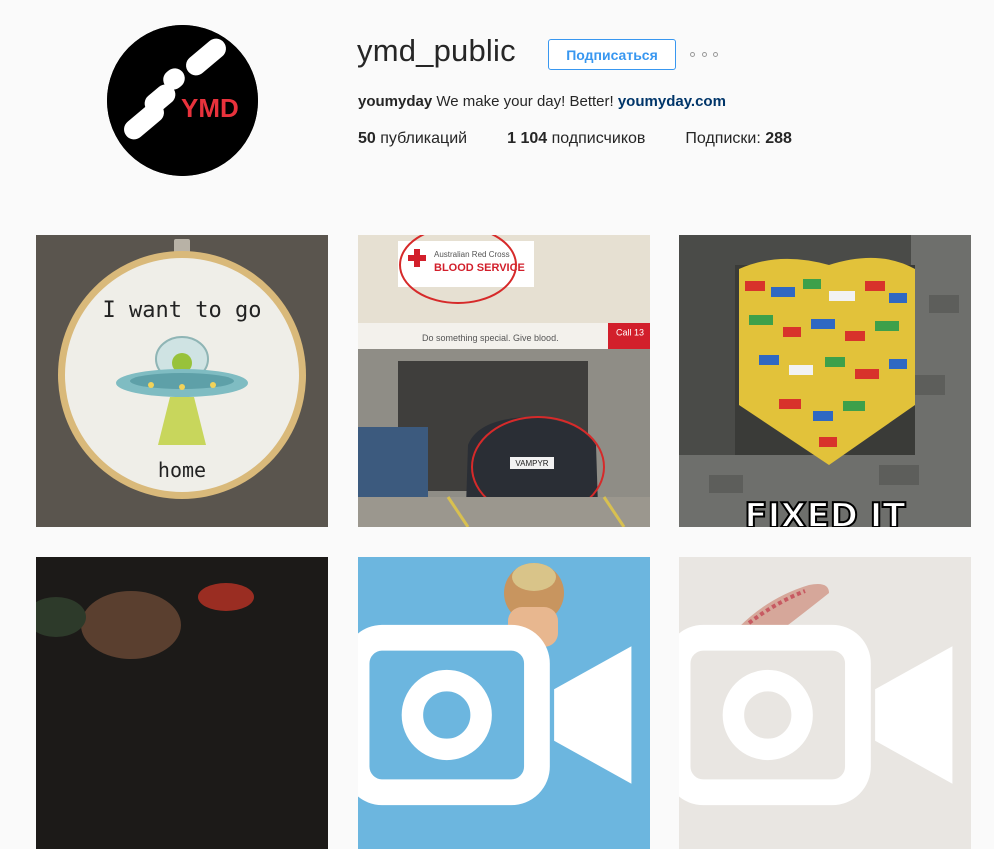 This screenshot has height=849, width=994. I want to click on profile-avatar: YMD, so click(182, 100).